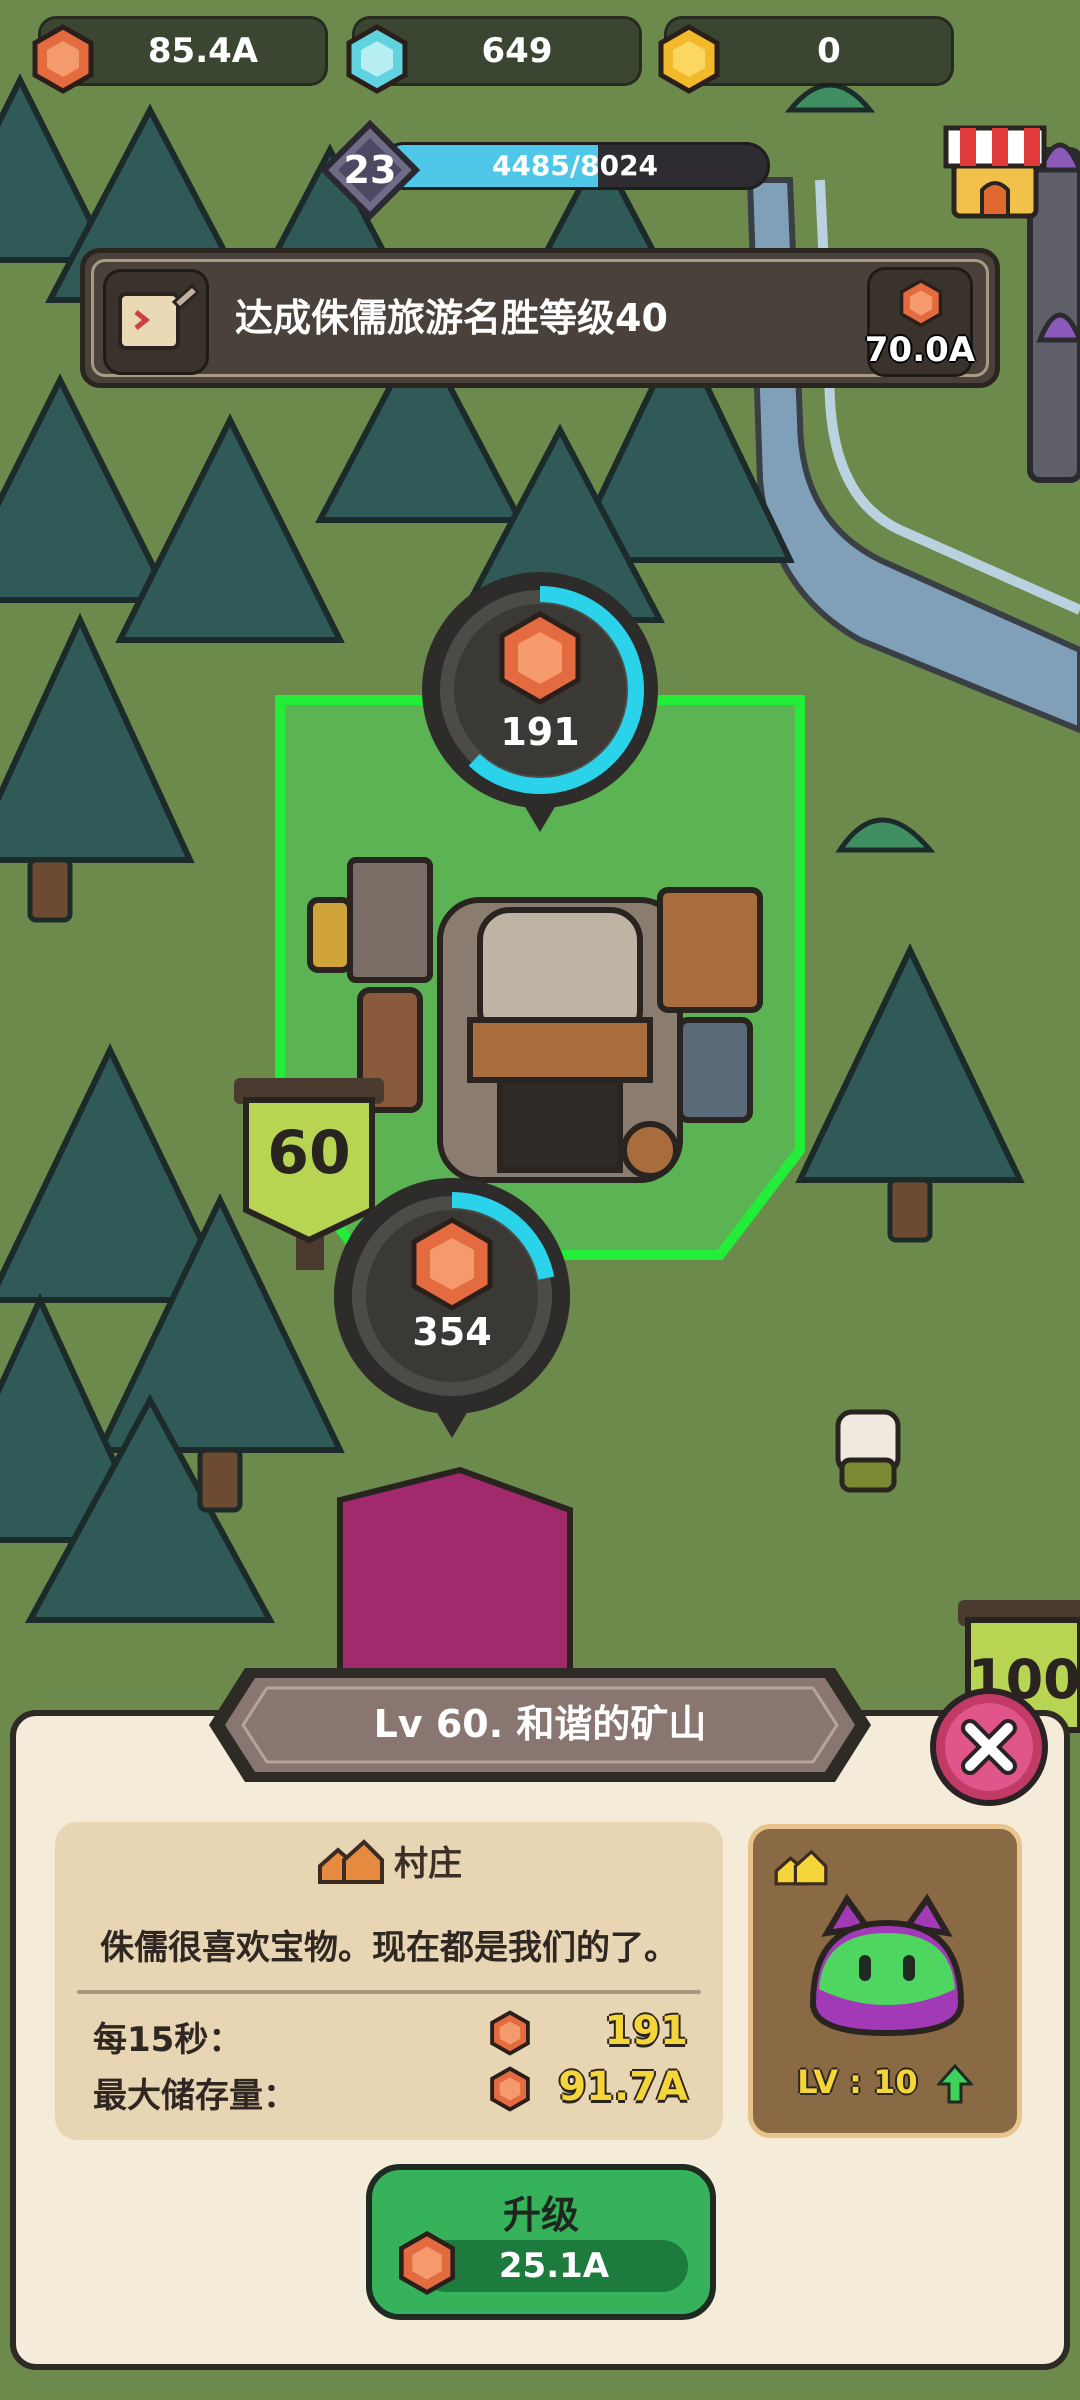  Describe the element at coordinates (370, 170) in the screenshot. I see `level-number: 23` at that location.